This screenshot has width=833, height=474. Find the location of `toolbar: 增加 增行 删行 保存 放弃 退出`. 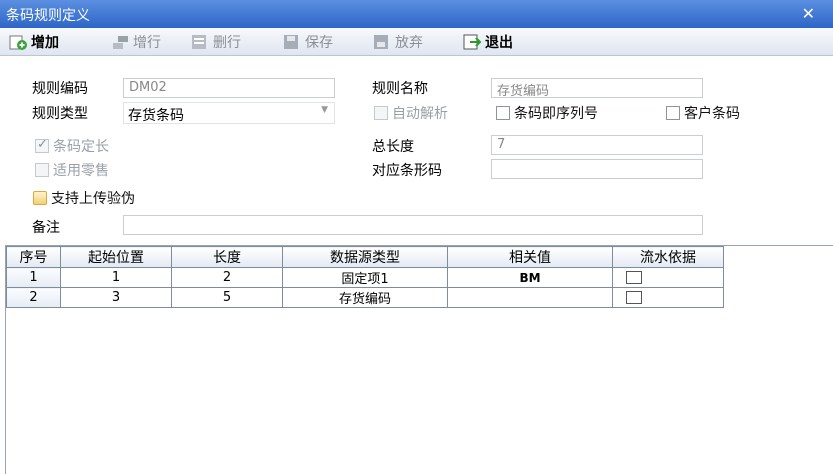

toolbar: 增加 增行 删行 保存 放弃 退出 is located at coordinates (416, 42).